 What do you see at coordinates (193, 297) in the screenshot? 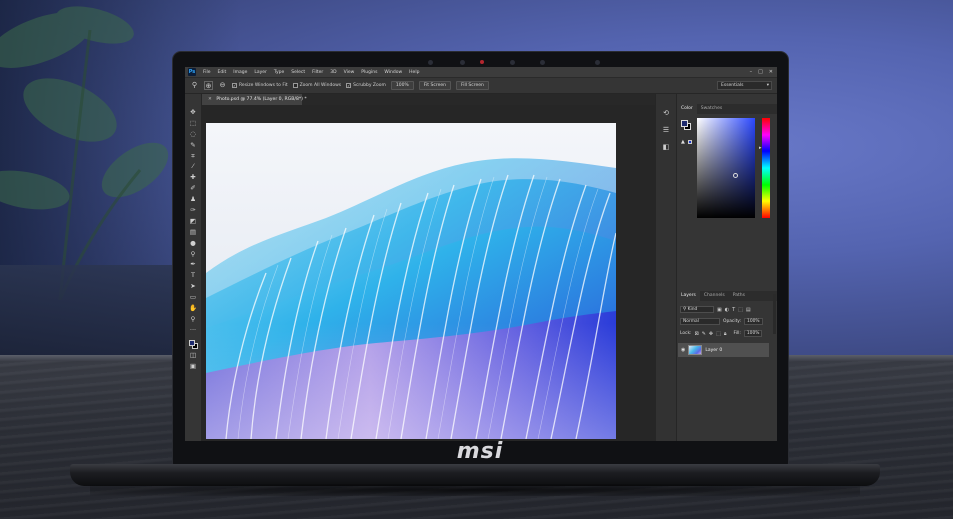
I see `rectangle-tool-icon: ▭` at bounding box center [193, 297].